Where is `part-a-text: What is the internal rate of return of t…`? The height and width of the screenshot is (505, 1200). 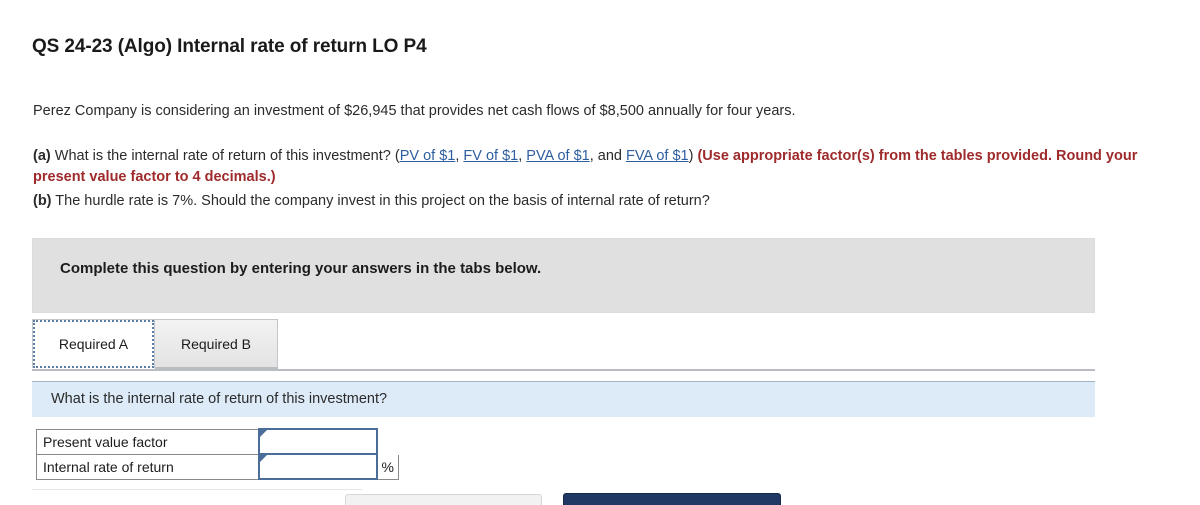
part-a-text: What is the internal rate of return of t… is located at coordinates (222, 156).